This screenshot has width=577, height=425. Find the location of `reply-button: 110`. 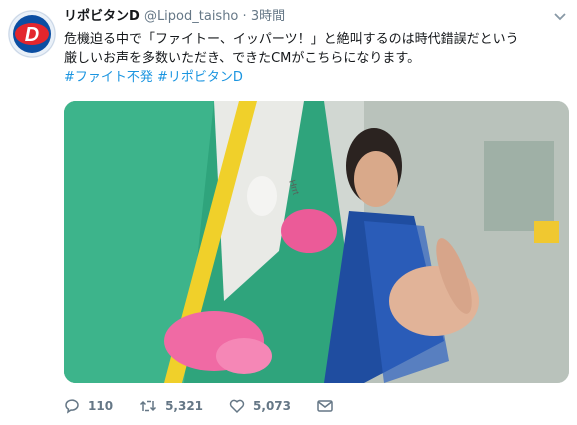

reply-button: 110 is located at coordinates (88, 406).